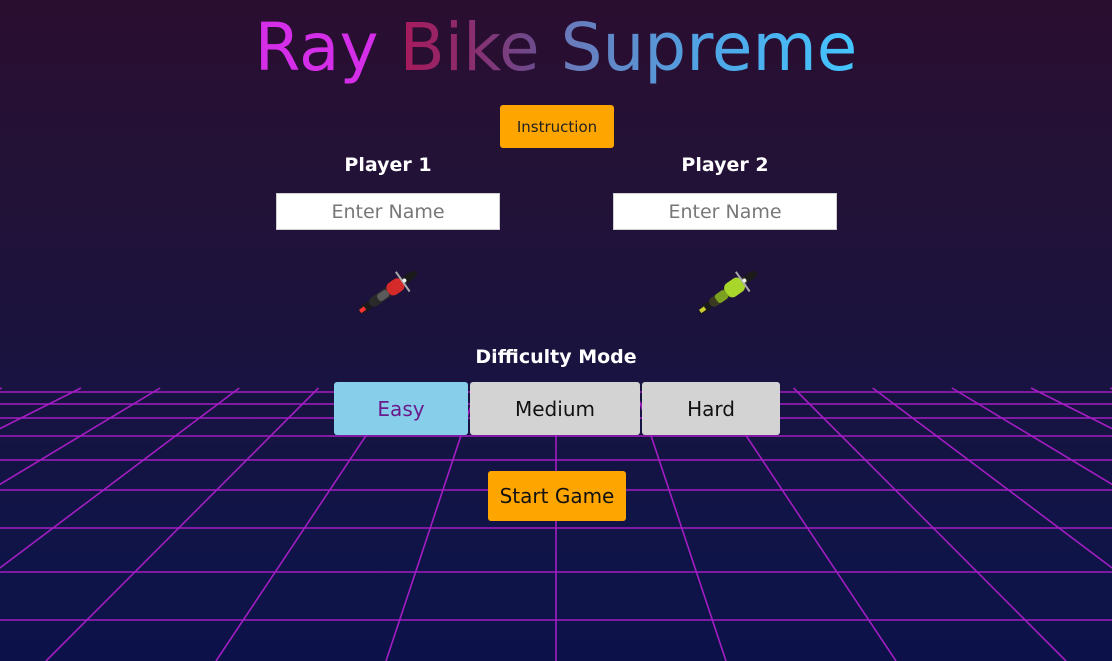  Describe the element at coordinates (728, 292) in the screenshot. I see `green-motorbike-icon` at that location.